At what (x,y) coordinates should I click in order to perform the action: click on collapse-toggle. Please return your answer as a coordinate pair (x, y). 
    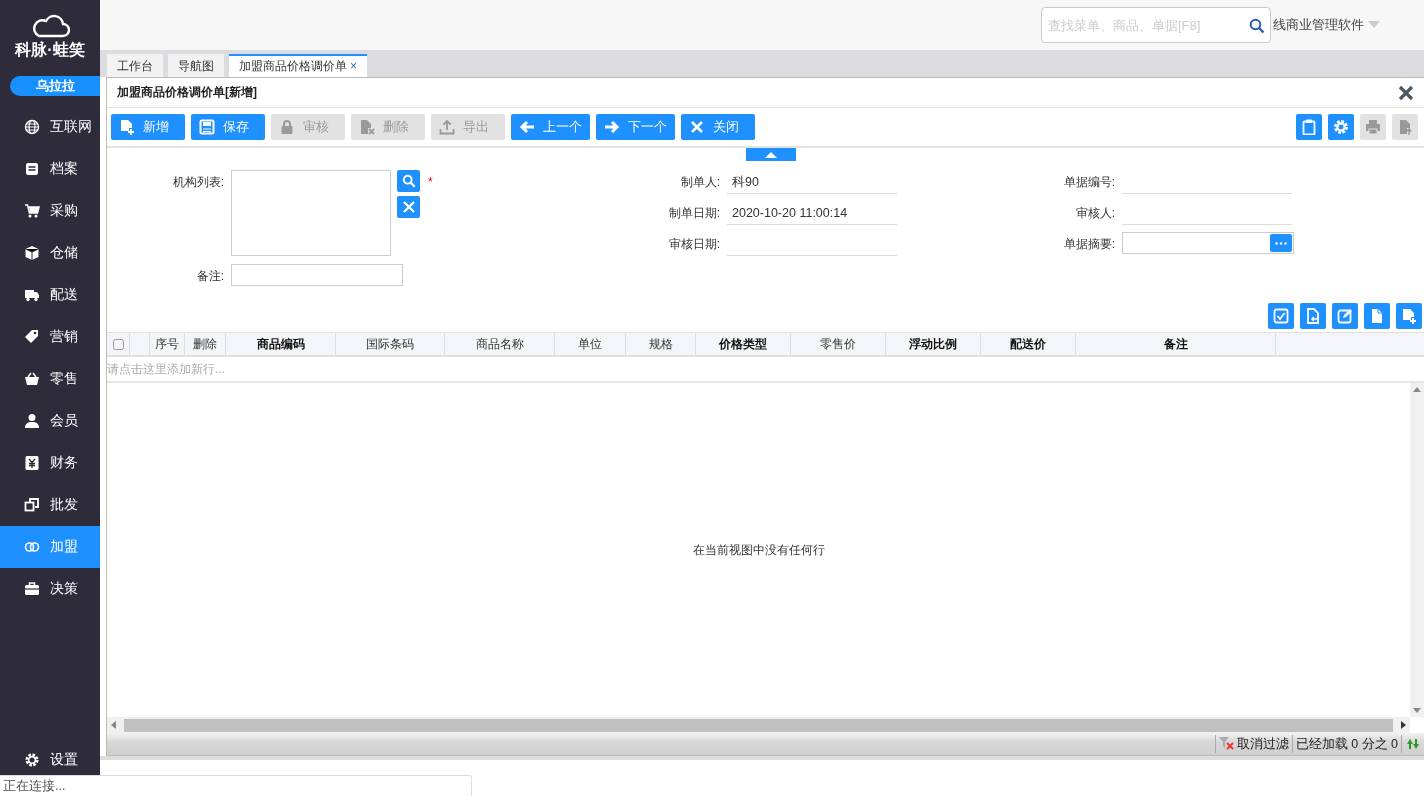
    Looking at the image, I should click on (770, 154).